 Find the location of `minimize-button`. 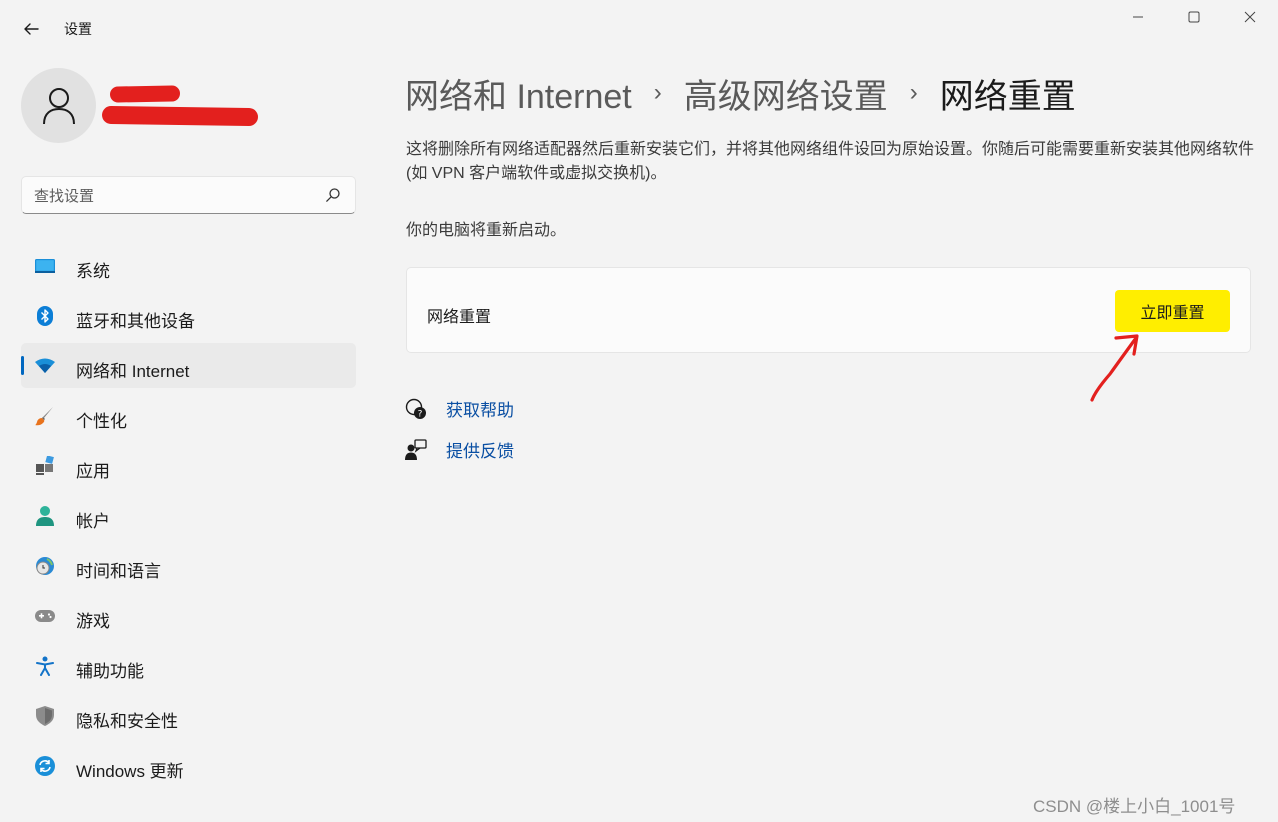

minimize-button is located at coordinates (1138, 17).